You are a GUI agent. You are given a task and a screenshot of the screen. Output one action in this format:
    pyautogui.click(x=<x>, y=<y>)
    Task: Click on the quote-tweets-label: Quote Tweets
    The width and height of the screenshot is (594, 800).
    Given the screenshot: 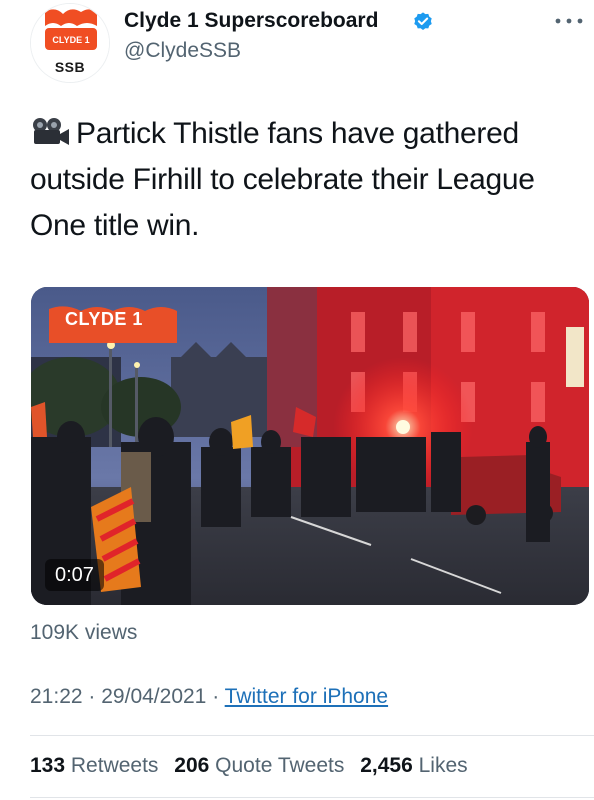 What is the action you would take?
    pyautogui.click(x=280, y=765)
    